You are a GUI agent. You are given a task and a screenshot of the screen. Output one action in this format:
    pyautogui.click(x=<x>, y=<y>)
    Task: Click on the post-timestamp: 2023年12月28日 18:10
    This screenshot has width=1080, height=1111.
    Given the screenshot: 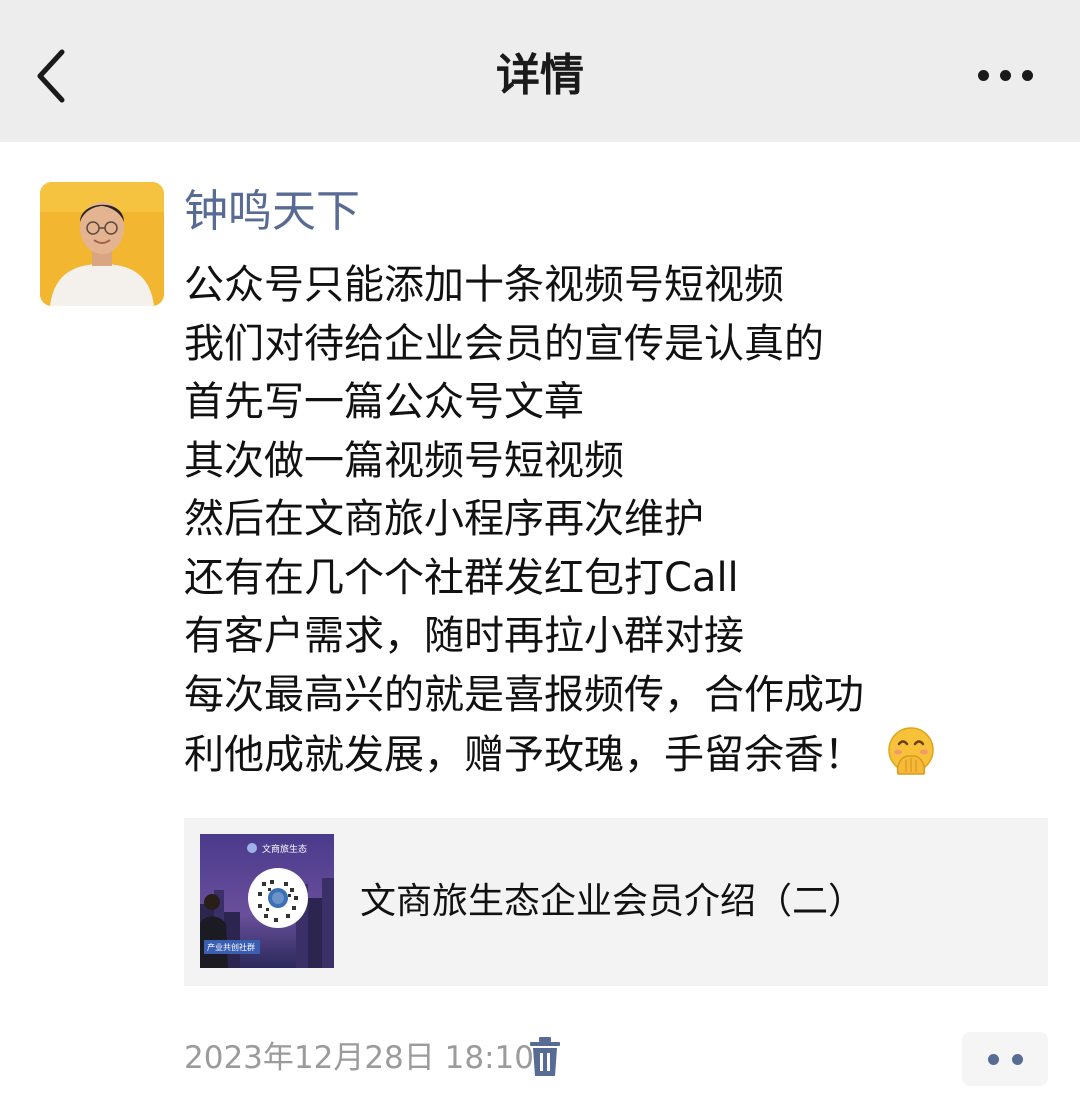 What is the action you would take?
    pyautogui.click(x=359, y=1058)
    